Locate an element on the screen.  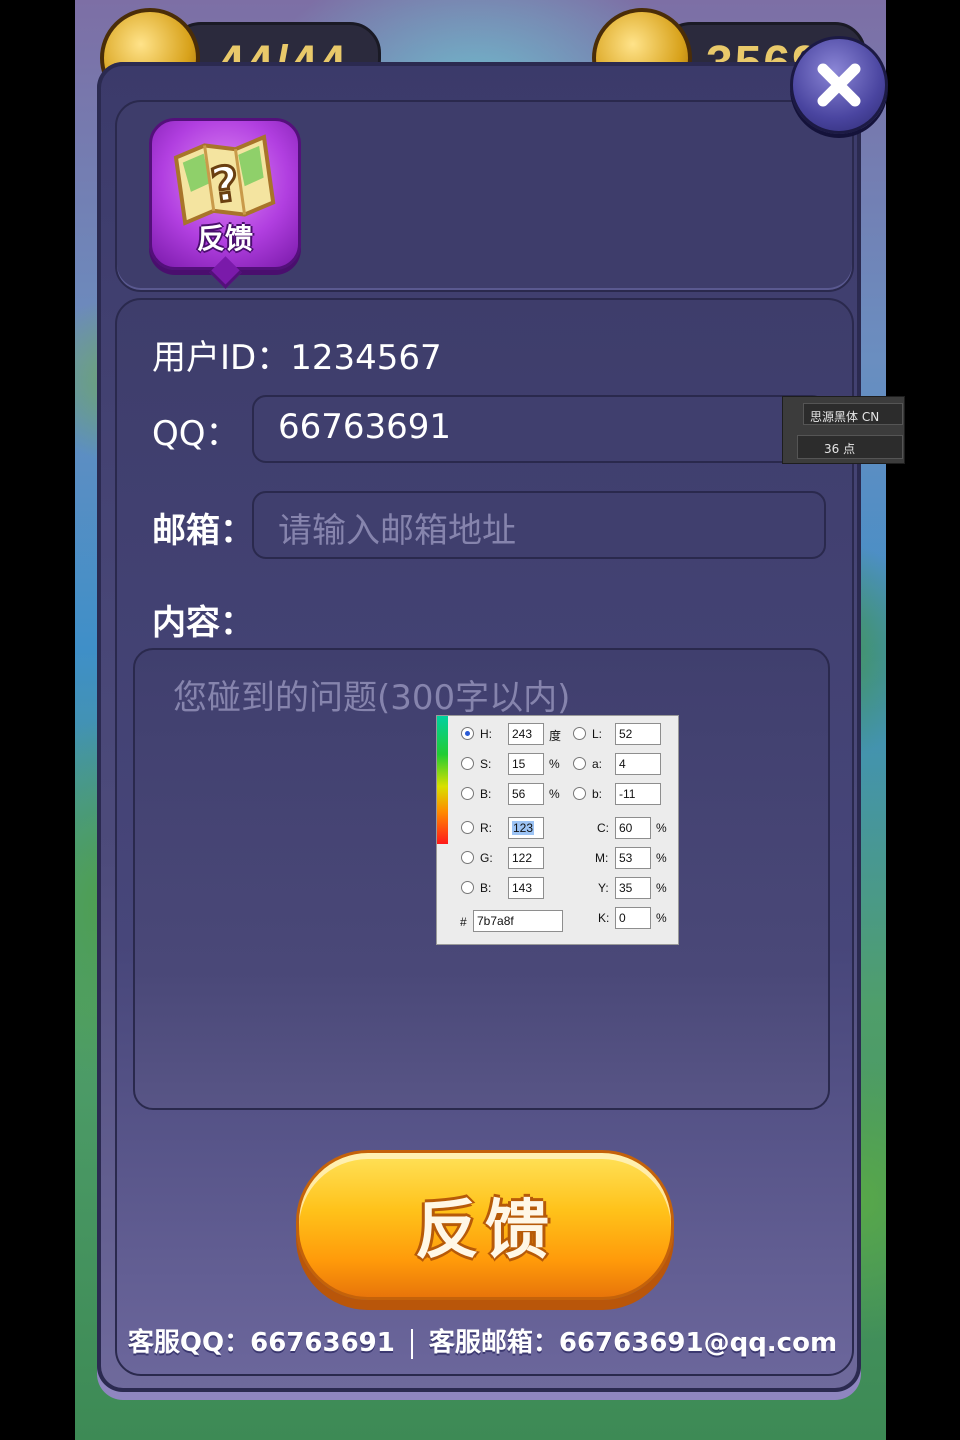
email-placeholder: 请输入邮箱地址 is located at coordinates (397, 531).